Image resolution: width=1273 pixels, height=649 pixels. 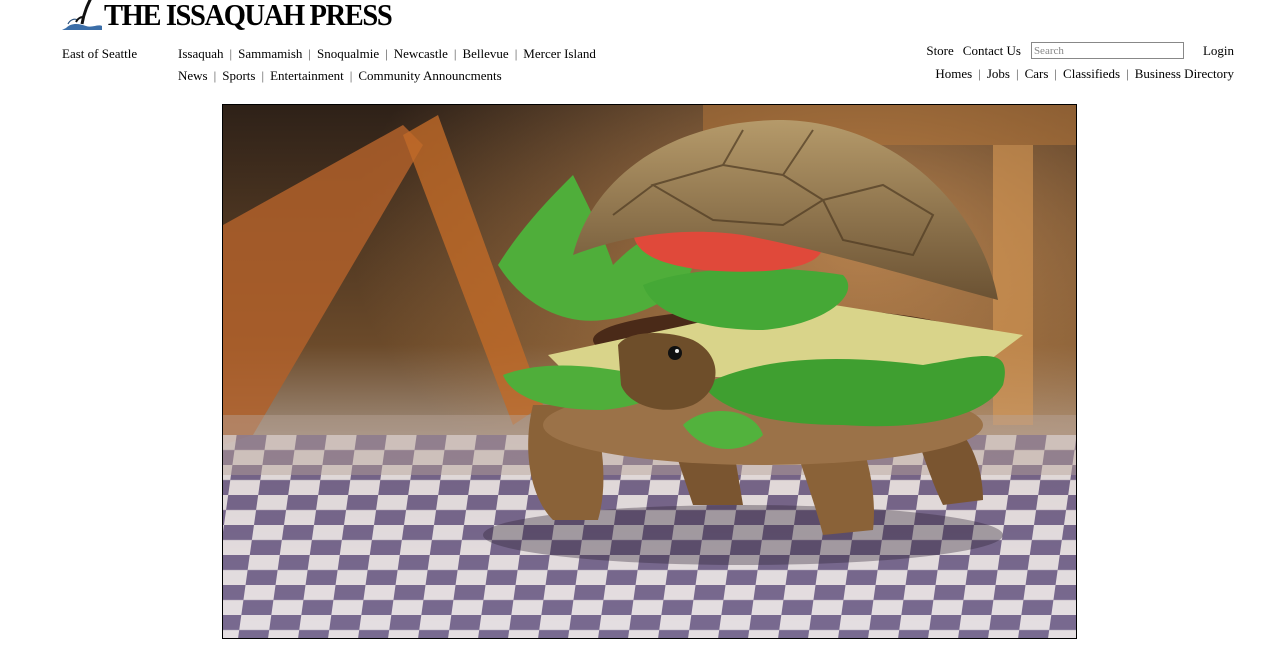 I want to click on nav-link-bellevue: Bellevue, so click(x=485, y=53).